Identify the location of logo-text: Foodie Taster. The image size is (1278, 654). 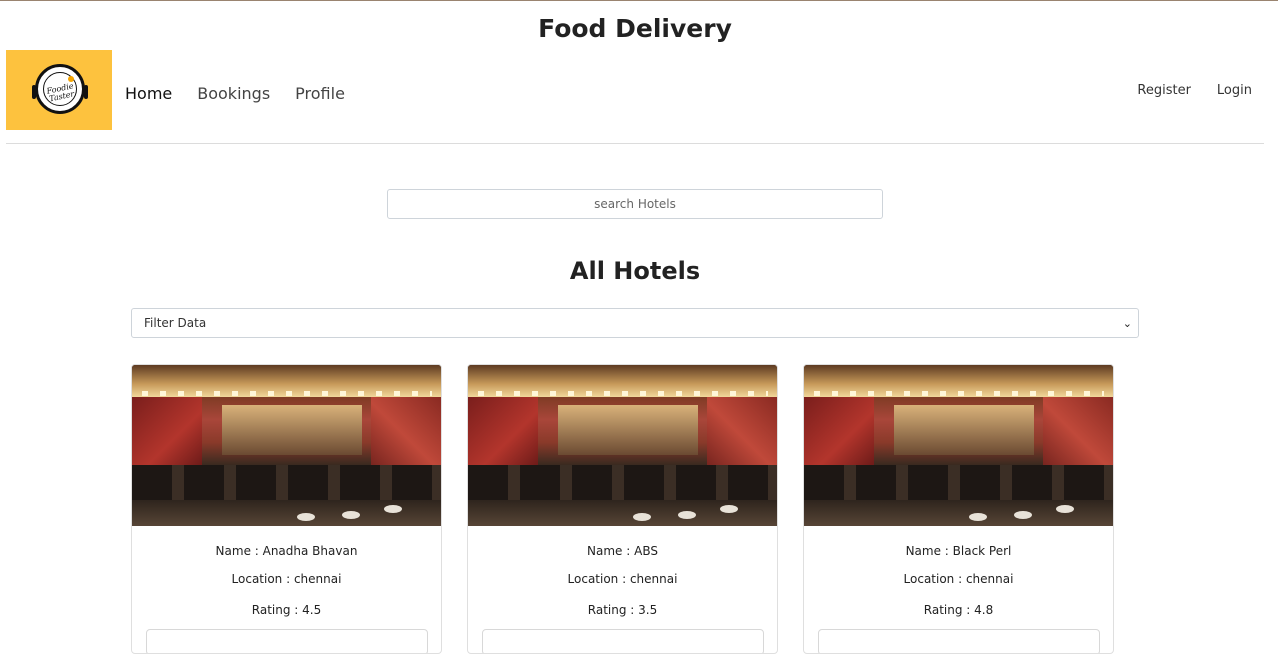
(60, 92).